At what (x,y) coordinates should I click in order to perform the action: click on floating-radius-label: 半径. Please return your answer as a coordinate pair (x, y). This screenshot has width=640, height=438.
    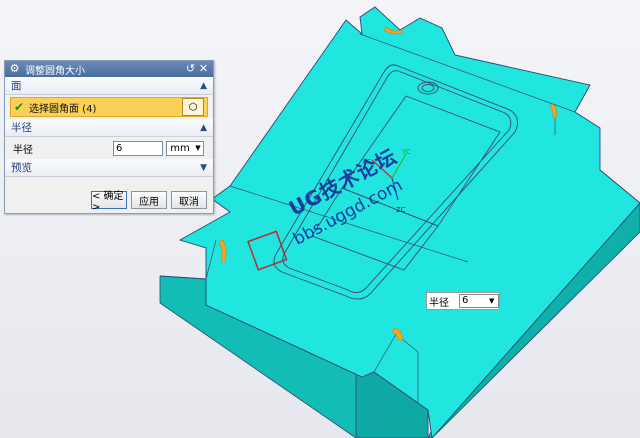
    Looking at the image, I should click on (439, 303).